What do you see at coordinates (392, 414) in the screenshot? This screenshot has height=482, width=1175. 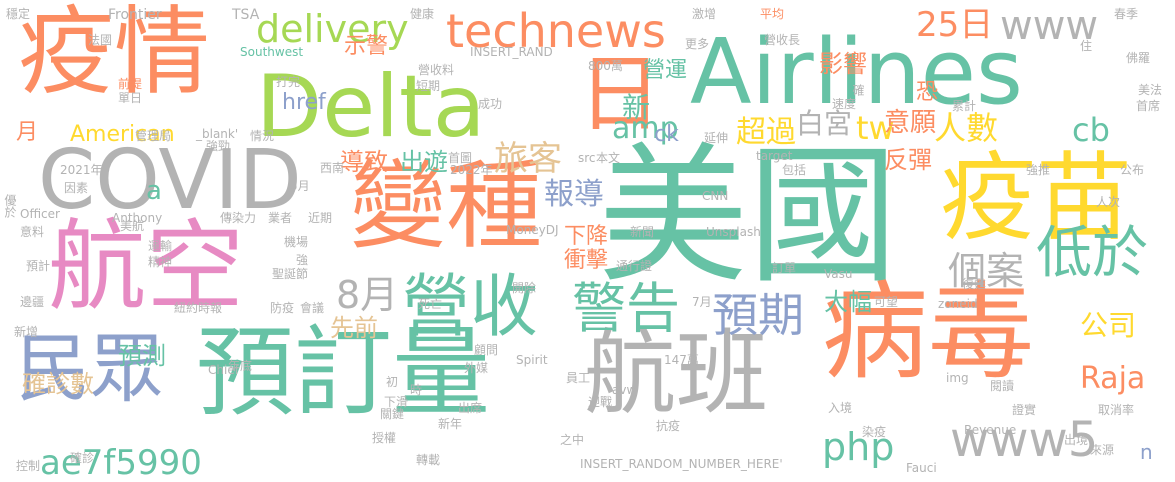 I see `cloud-word: 關鍵` at bounding box center [392, 414].